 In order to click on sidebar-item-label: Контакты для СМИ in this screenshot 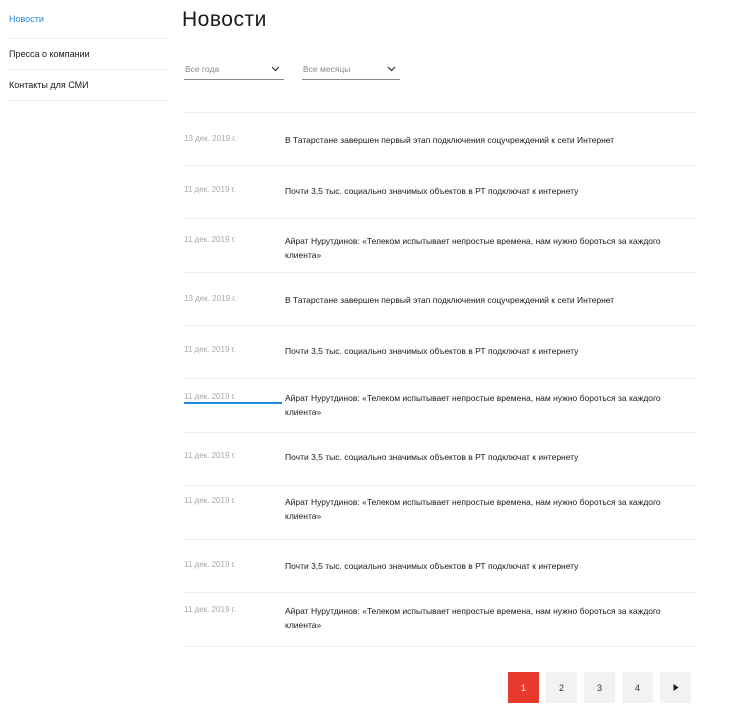, I will do `click(49, 85)`.